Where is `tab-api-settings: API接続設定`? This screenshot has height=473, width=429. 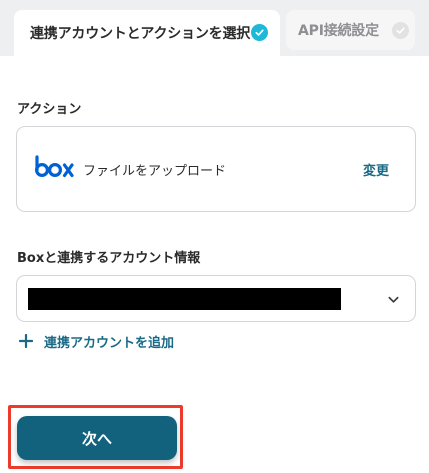
tab-api-settings: API接続設定 is located at coordinates (350, 30).